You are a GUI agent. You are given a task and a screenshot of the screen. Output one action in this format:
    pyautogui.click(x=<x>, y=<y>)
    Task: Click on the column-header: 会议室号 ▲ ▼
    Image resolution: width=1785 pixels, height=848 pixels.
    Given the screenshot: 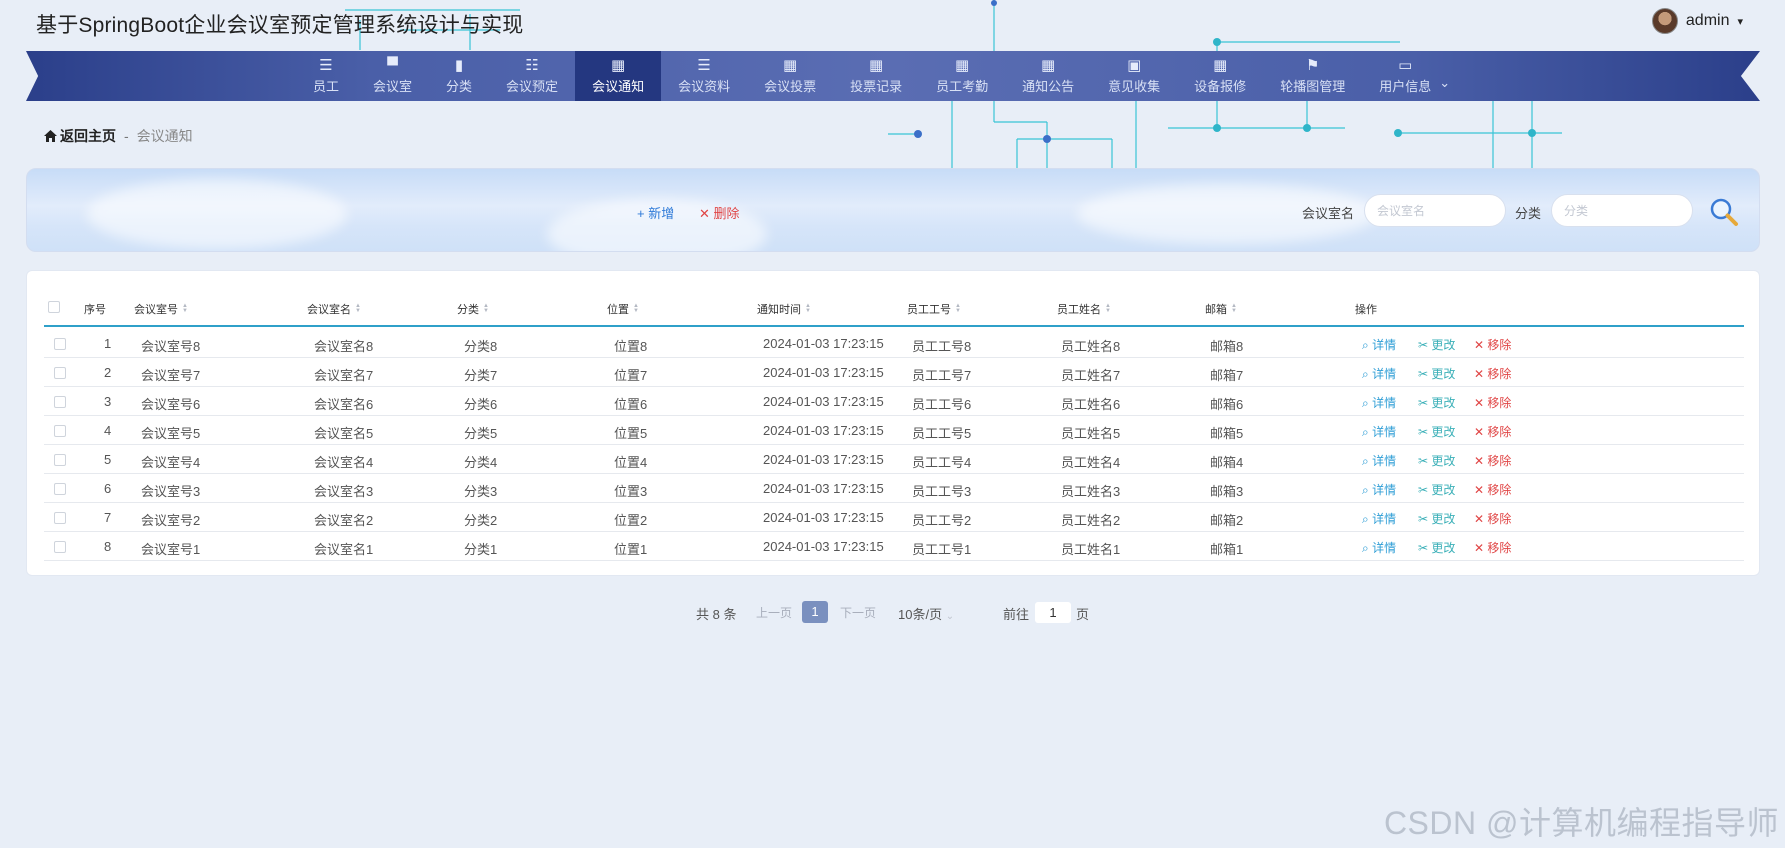 What is the action you would take?
    pyautogui.click(x=161, y=309)
    